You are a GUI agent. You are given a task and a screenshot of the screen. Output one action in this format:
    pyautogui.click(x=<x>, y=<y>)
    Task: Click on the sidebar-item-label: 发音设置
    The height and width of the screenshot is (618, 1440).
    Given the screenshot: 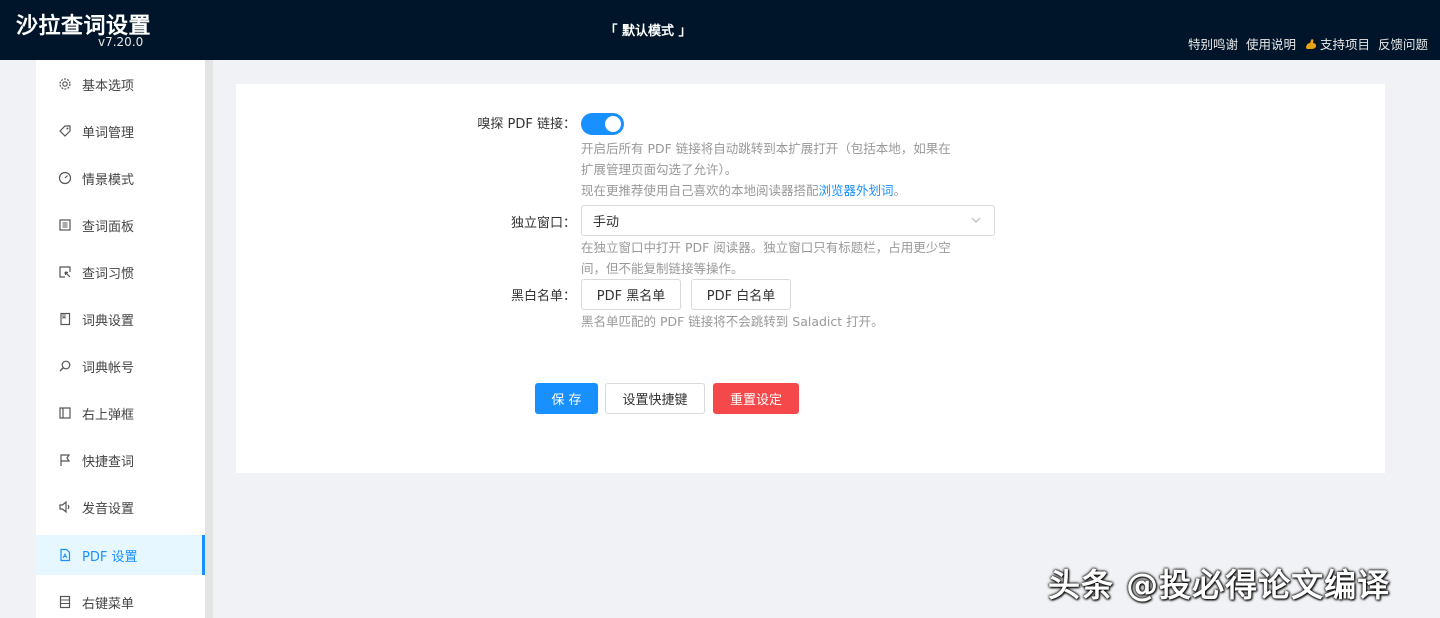 What is the action you would take?
    pyautogui.click(x=108, y=509)
    